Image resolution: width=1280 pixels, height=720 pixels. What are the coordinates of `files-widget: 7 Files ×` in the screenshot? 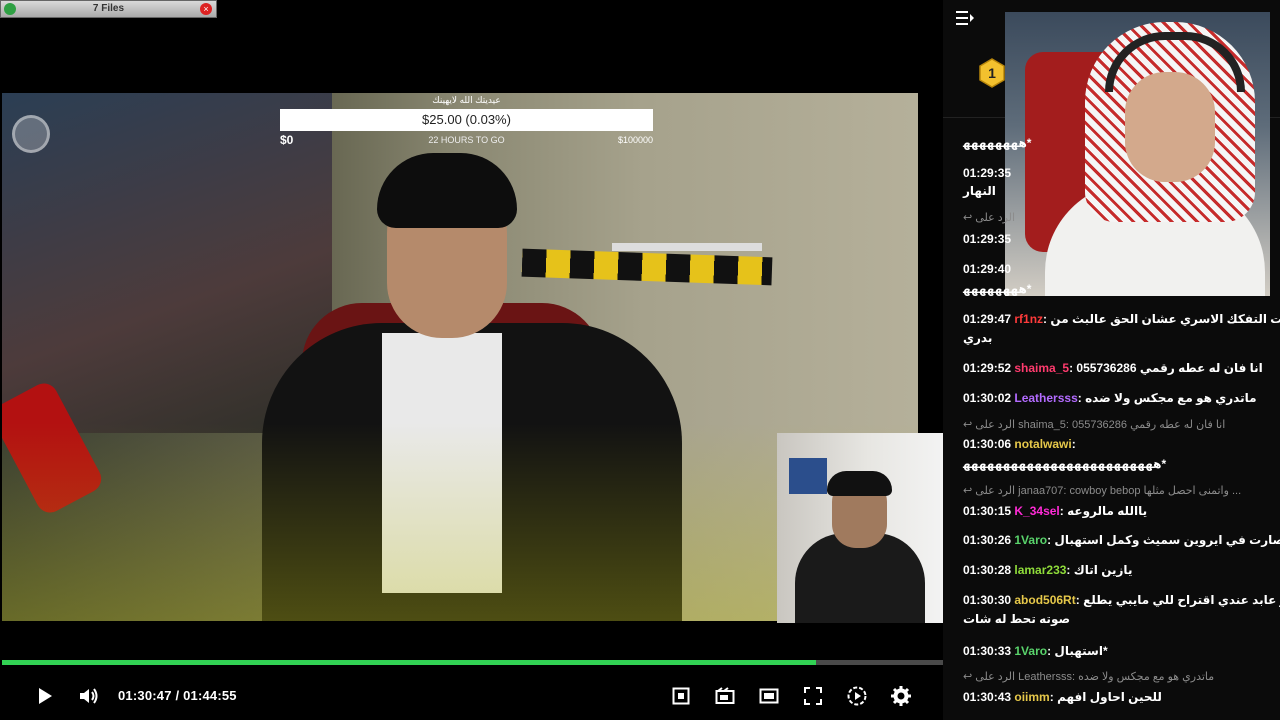 It's located at (108, 9).